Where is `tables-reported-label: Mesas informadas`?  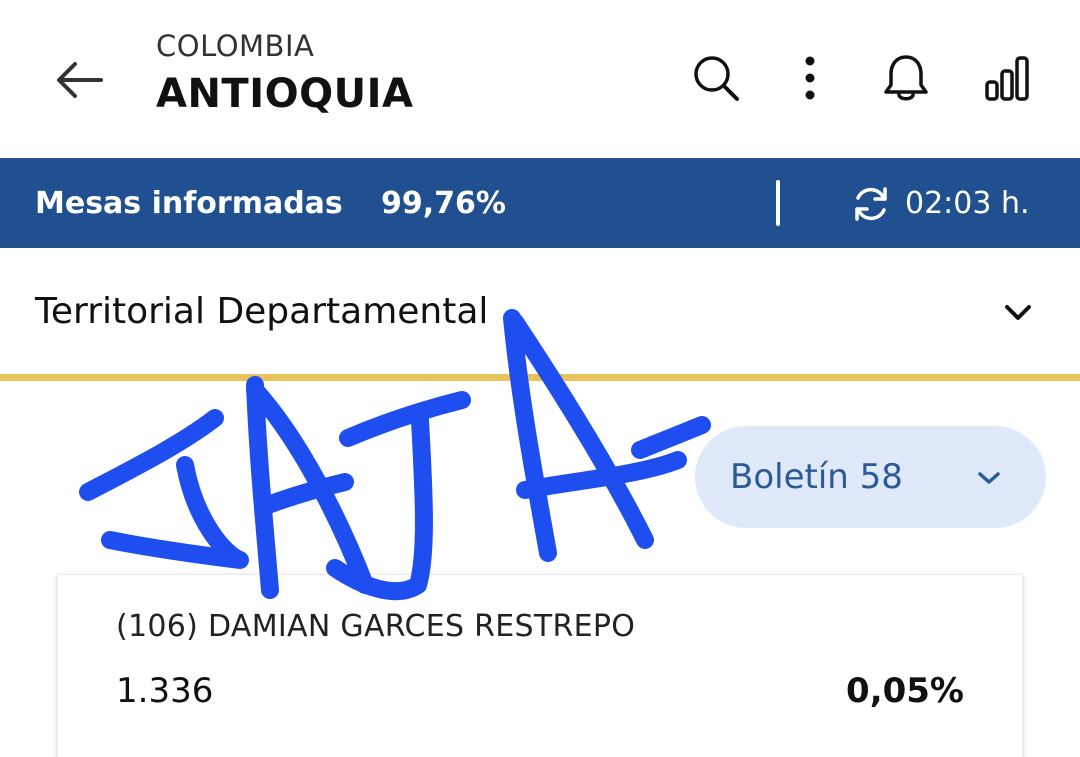 tables-reported-label: Mesas informadas is located at coordinates (189, 203).